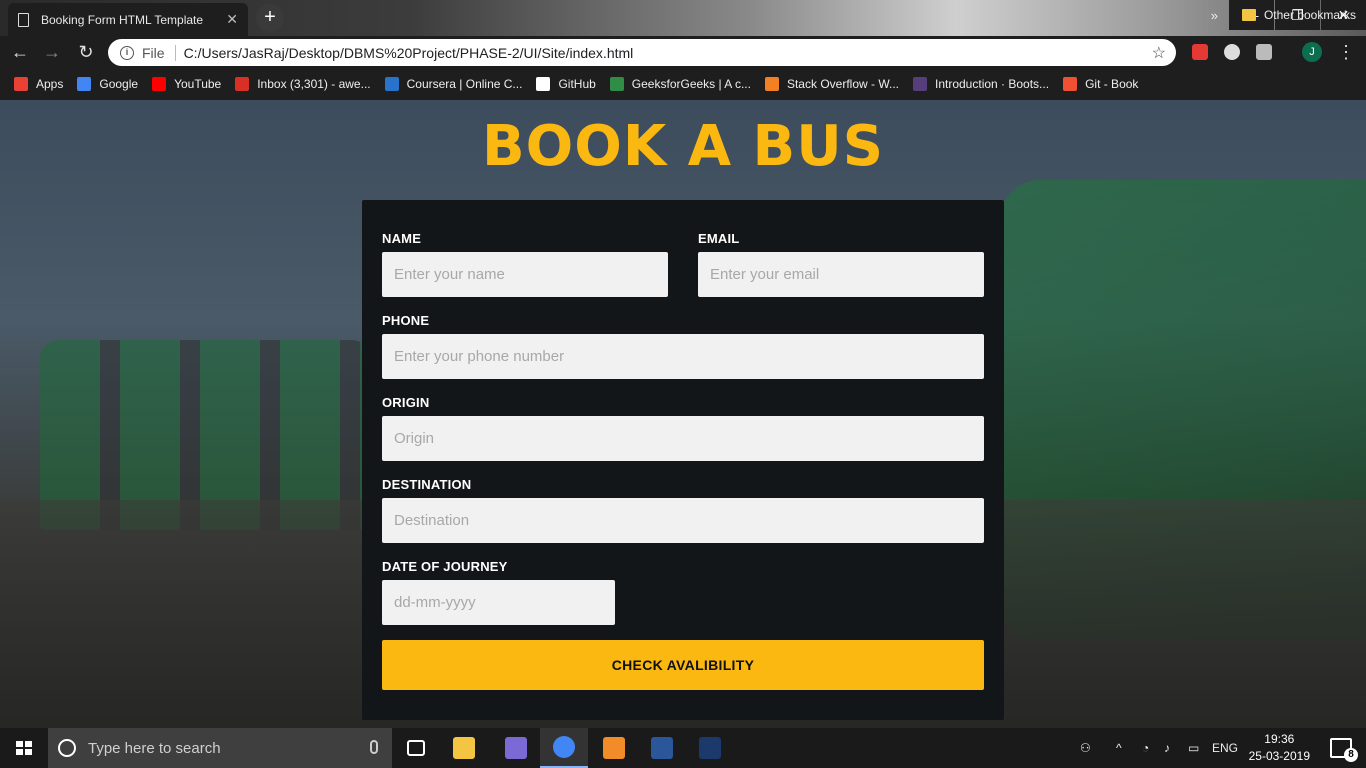 The width and height of the screenshot is (1366, 768). What do you see at coordinates (662, 748) in the screenshot?
I see `taskbar-app-word` at bounding box center [662, 748].